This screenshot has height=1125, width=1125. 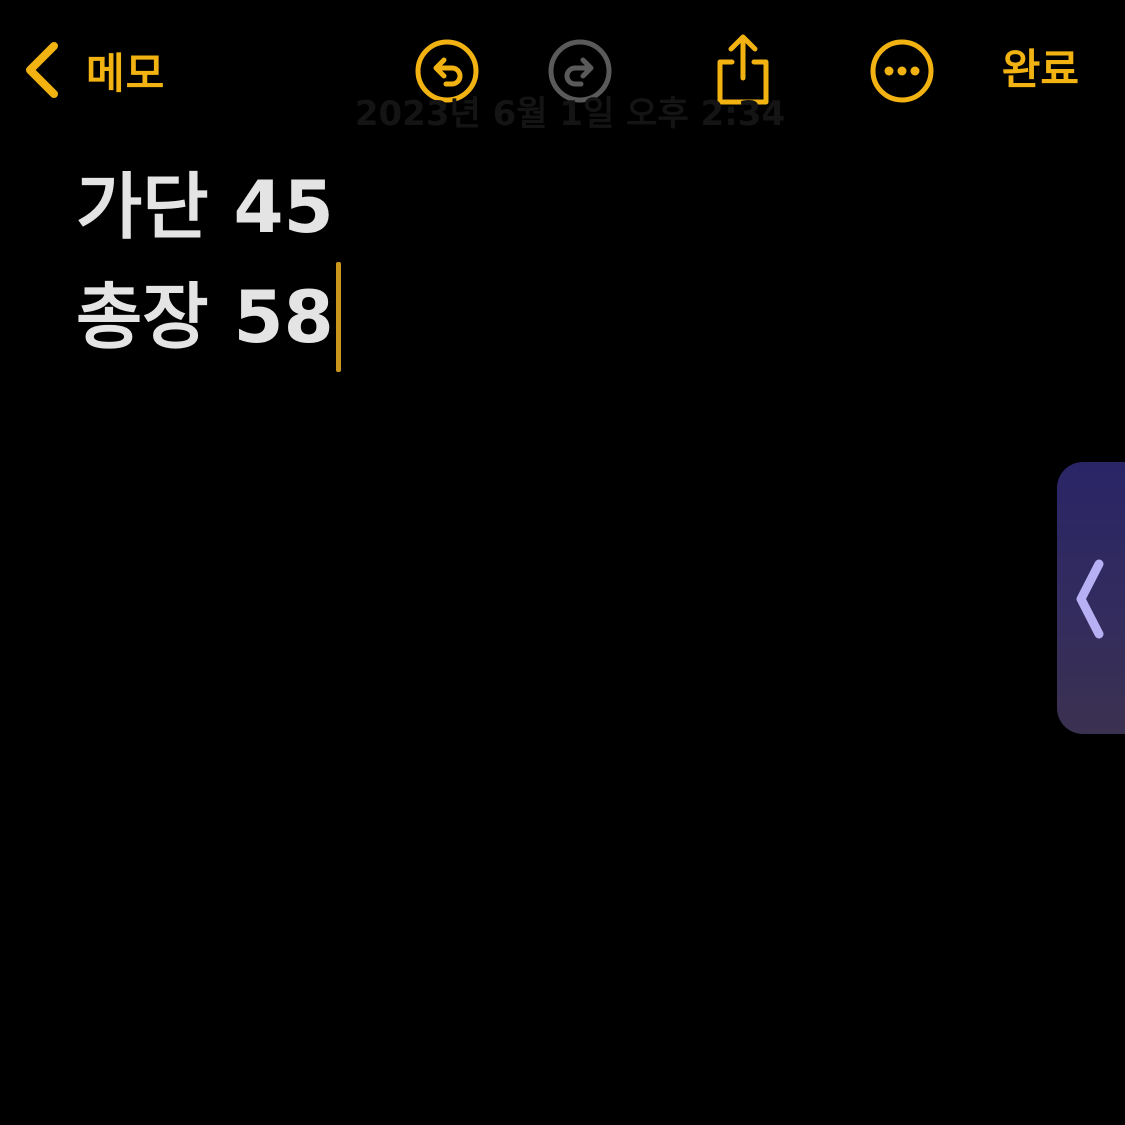 I want to click on note-line-text: 총장 58, so click(x=205, y=317).